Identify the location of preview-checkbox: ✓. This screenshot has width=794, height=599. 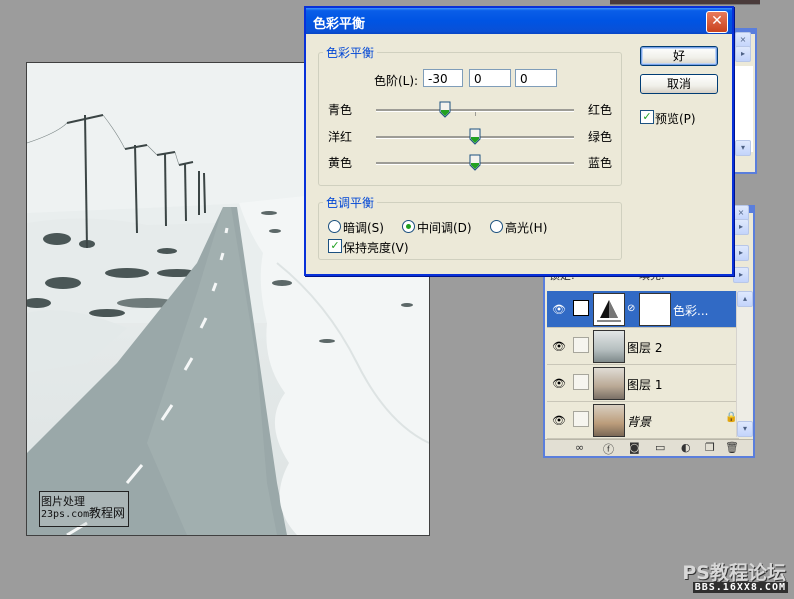
(647, 117).